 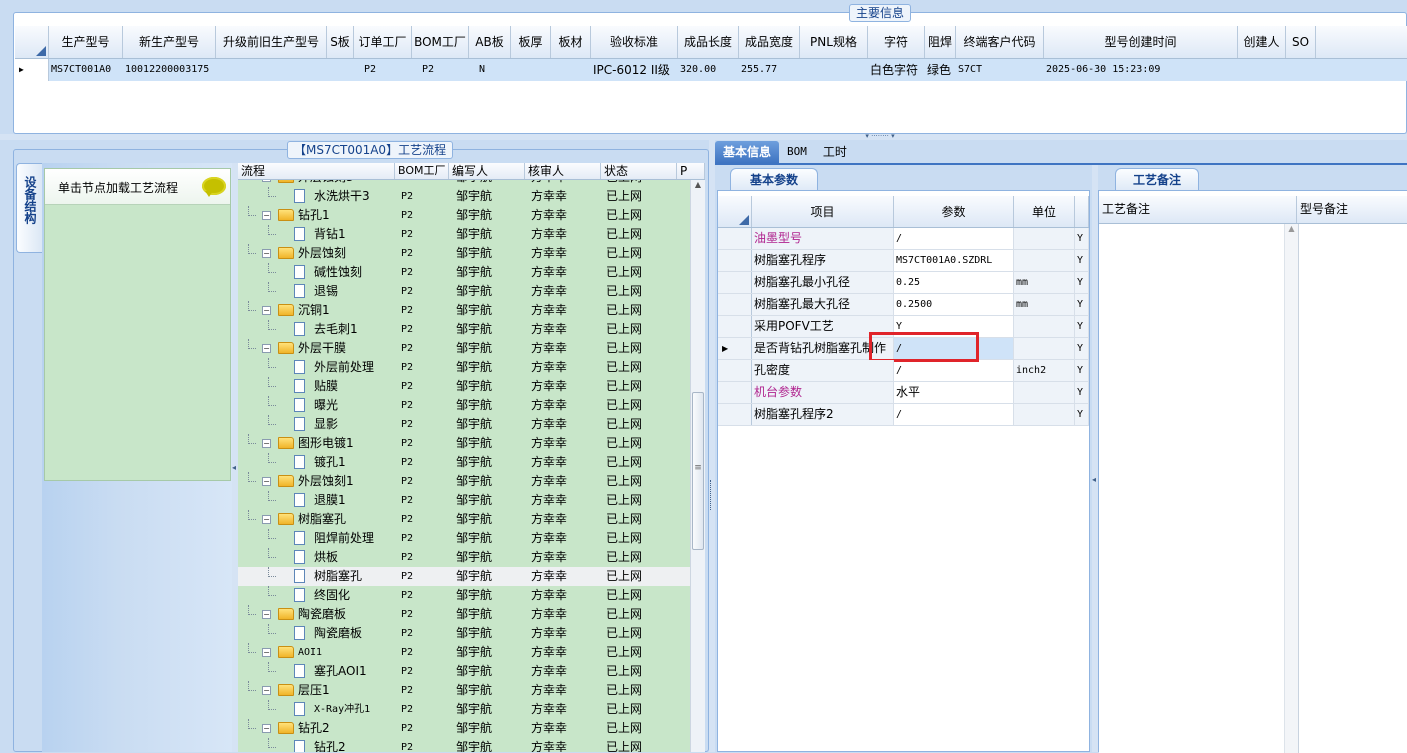 I want to click on main-info-col-6: AB板, so click(x=490, y=42).